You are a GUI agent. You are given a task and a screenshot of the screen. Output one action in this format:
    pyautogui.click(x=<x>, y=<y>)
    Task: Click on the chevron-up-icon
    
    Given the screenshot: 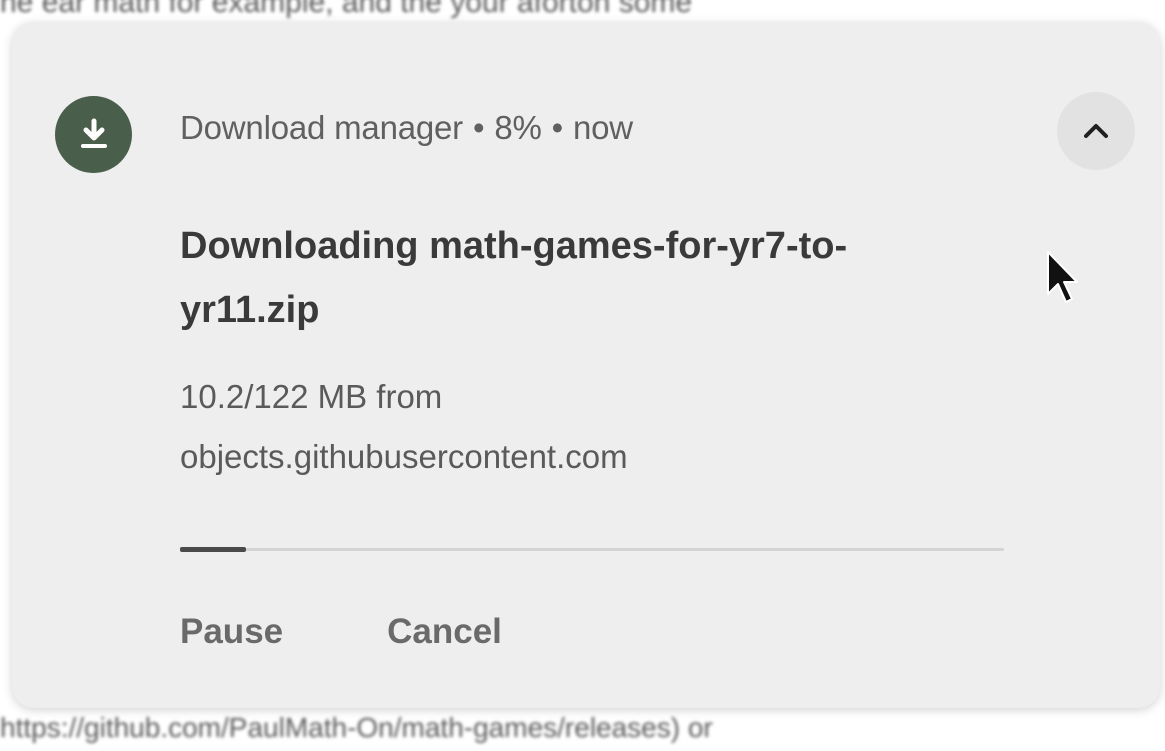 What is the action you would take?
    pyautogui.click(x=1096, y=131)
    